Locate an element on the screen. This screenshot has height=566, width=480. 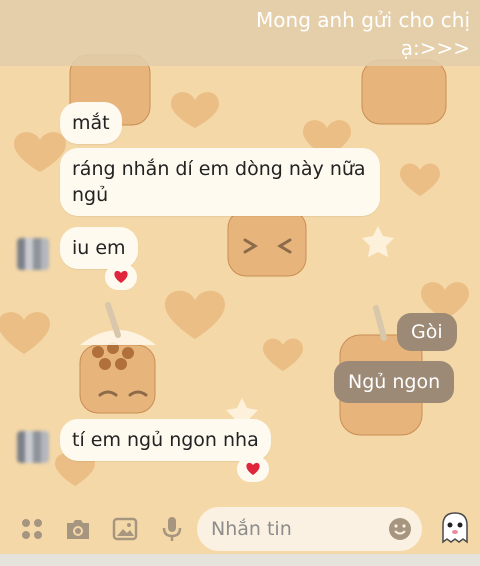
microphone-icon is located at coordinates (172, 529).